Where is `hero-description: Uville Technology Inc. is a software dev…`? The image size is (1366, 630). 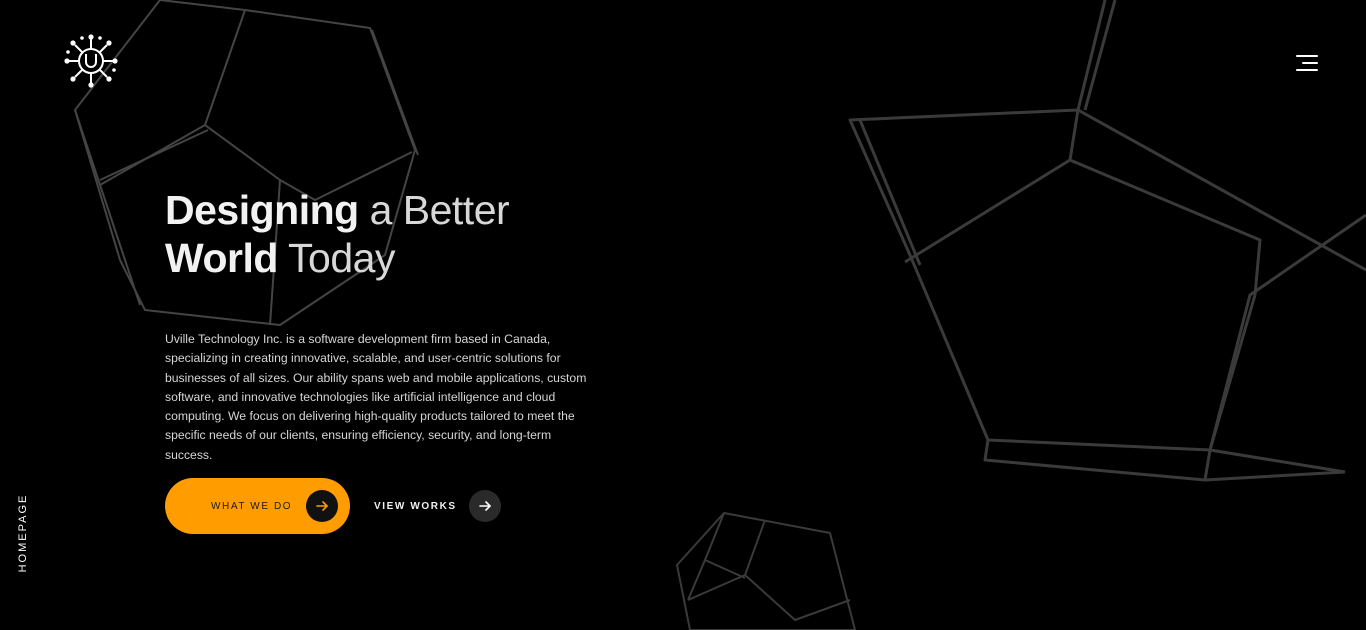 hero-description: Uville Technology Inc. is a software dev… is located at coordinates (376, 397).